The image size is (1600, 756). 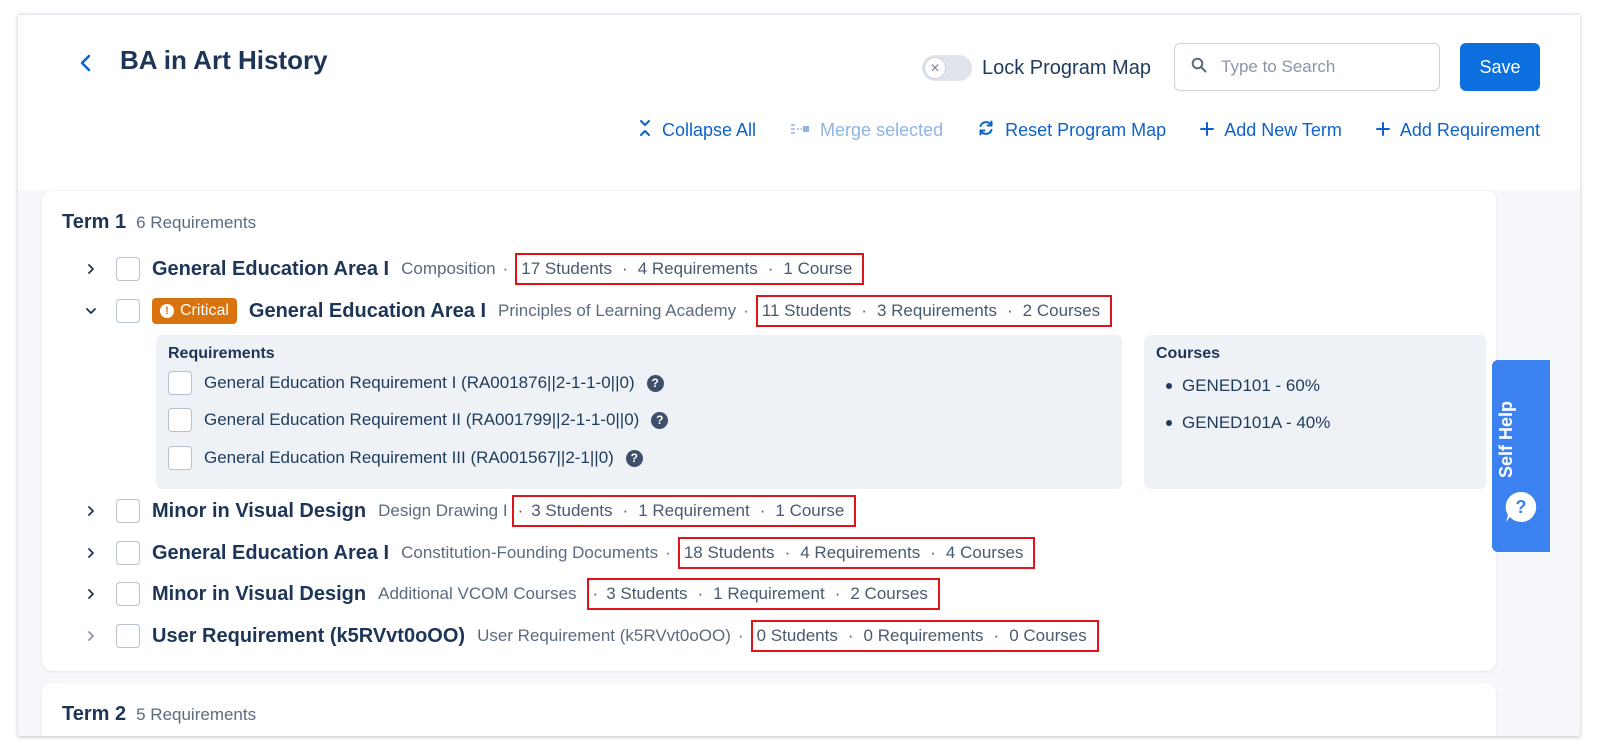 What do you see at coordinates (91, 311) in the screenshot?
I see `chevron-down-icon` at bounding box center [91, 311].